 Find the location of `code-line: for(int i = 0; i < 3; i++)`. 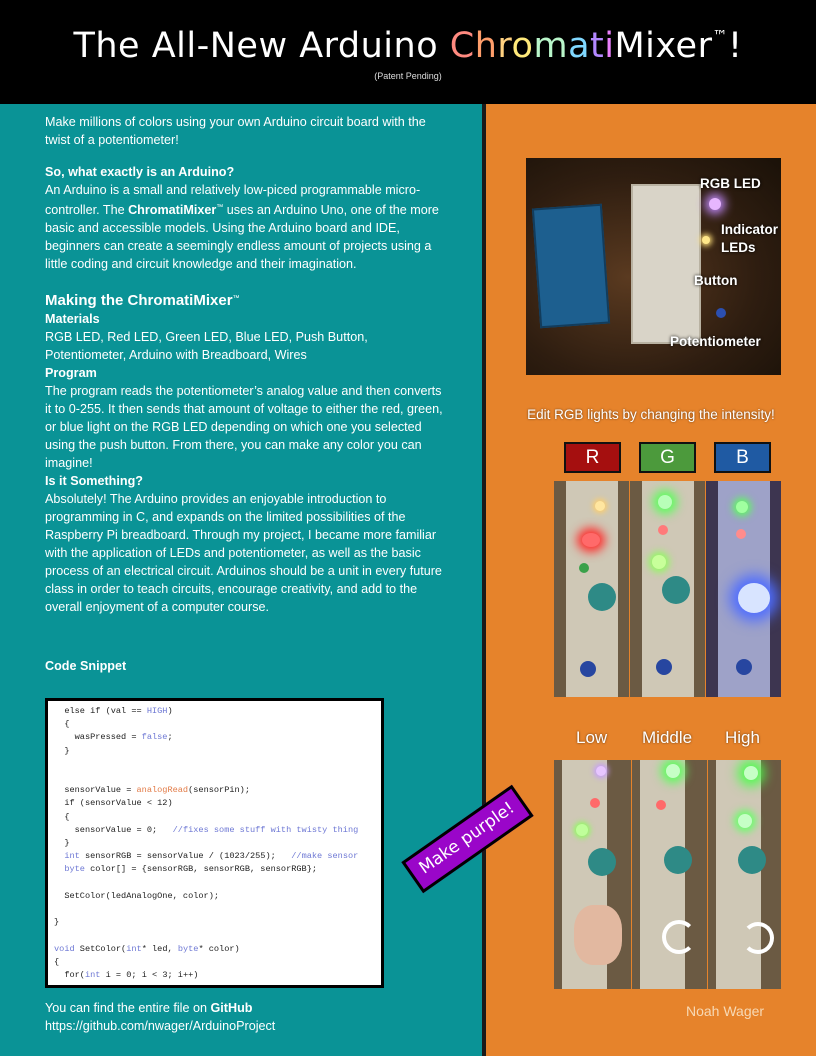

code-line: for(int i = 0; i < 3; i++) is located at coordinates (126, 975).